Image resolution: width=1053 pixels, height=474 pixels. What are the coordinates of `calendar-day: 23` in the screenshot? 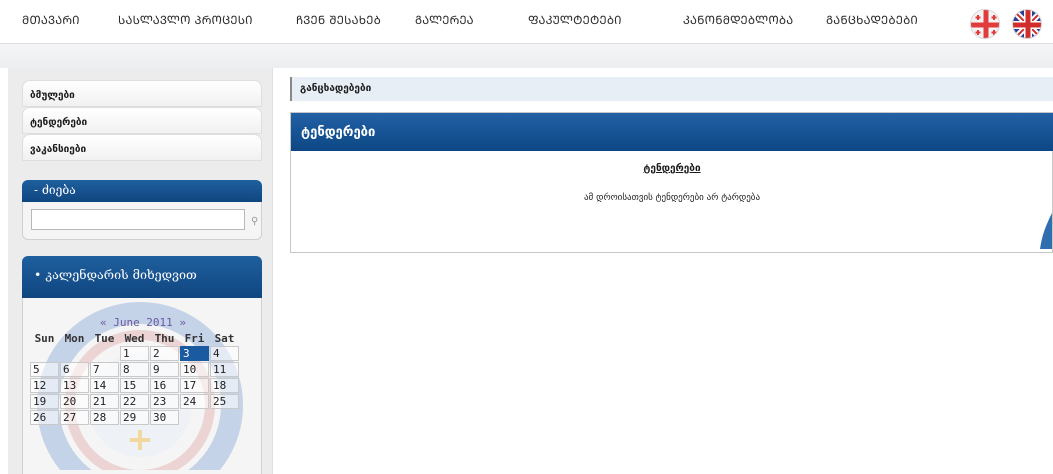 It's located at (164, 401).